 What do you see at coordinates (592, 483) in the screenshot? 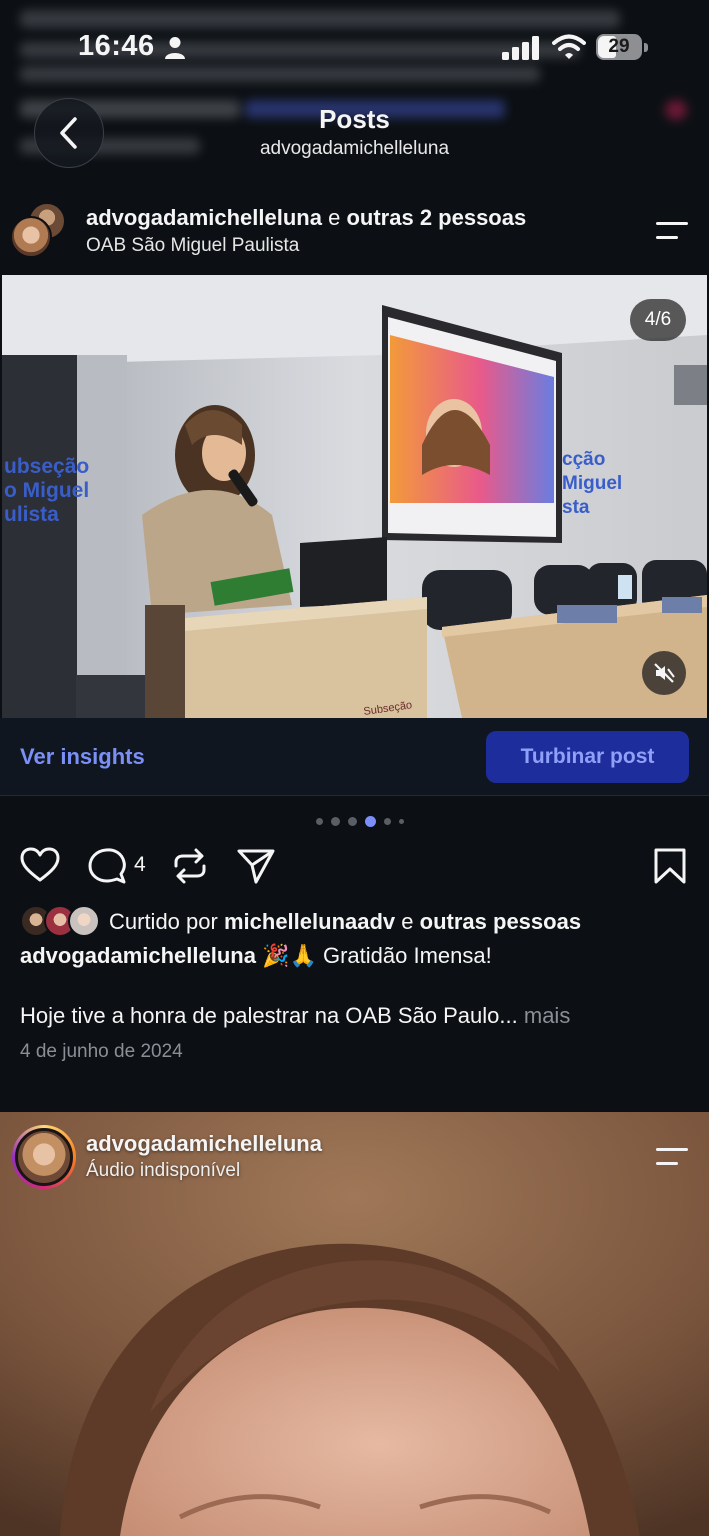
I see `svg-text: Miguel` at bounding box center [592, 483].